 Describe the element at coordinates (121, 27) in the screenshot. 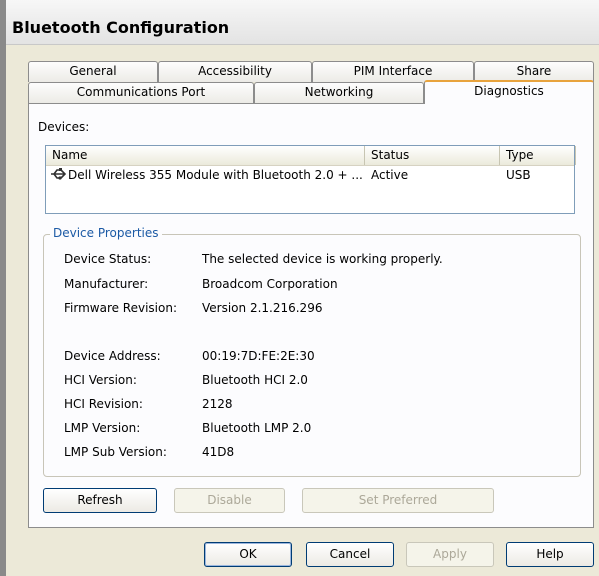

I see `window-title: Bluetooth Configuration` at that location.